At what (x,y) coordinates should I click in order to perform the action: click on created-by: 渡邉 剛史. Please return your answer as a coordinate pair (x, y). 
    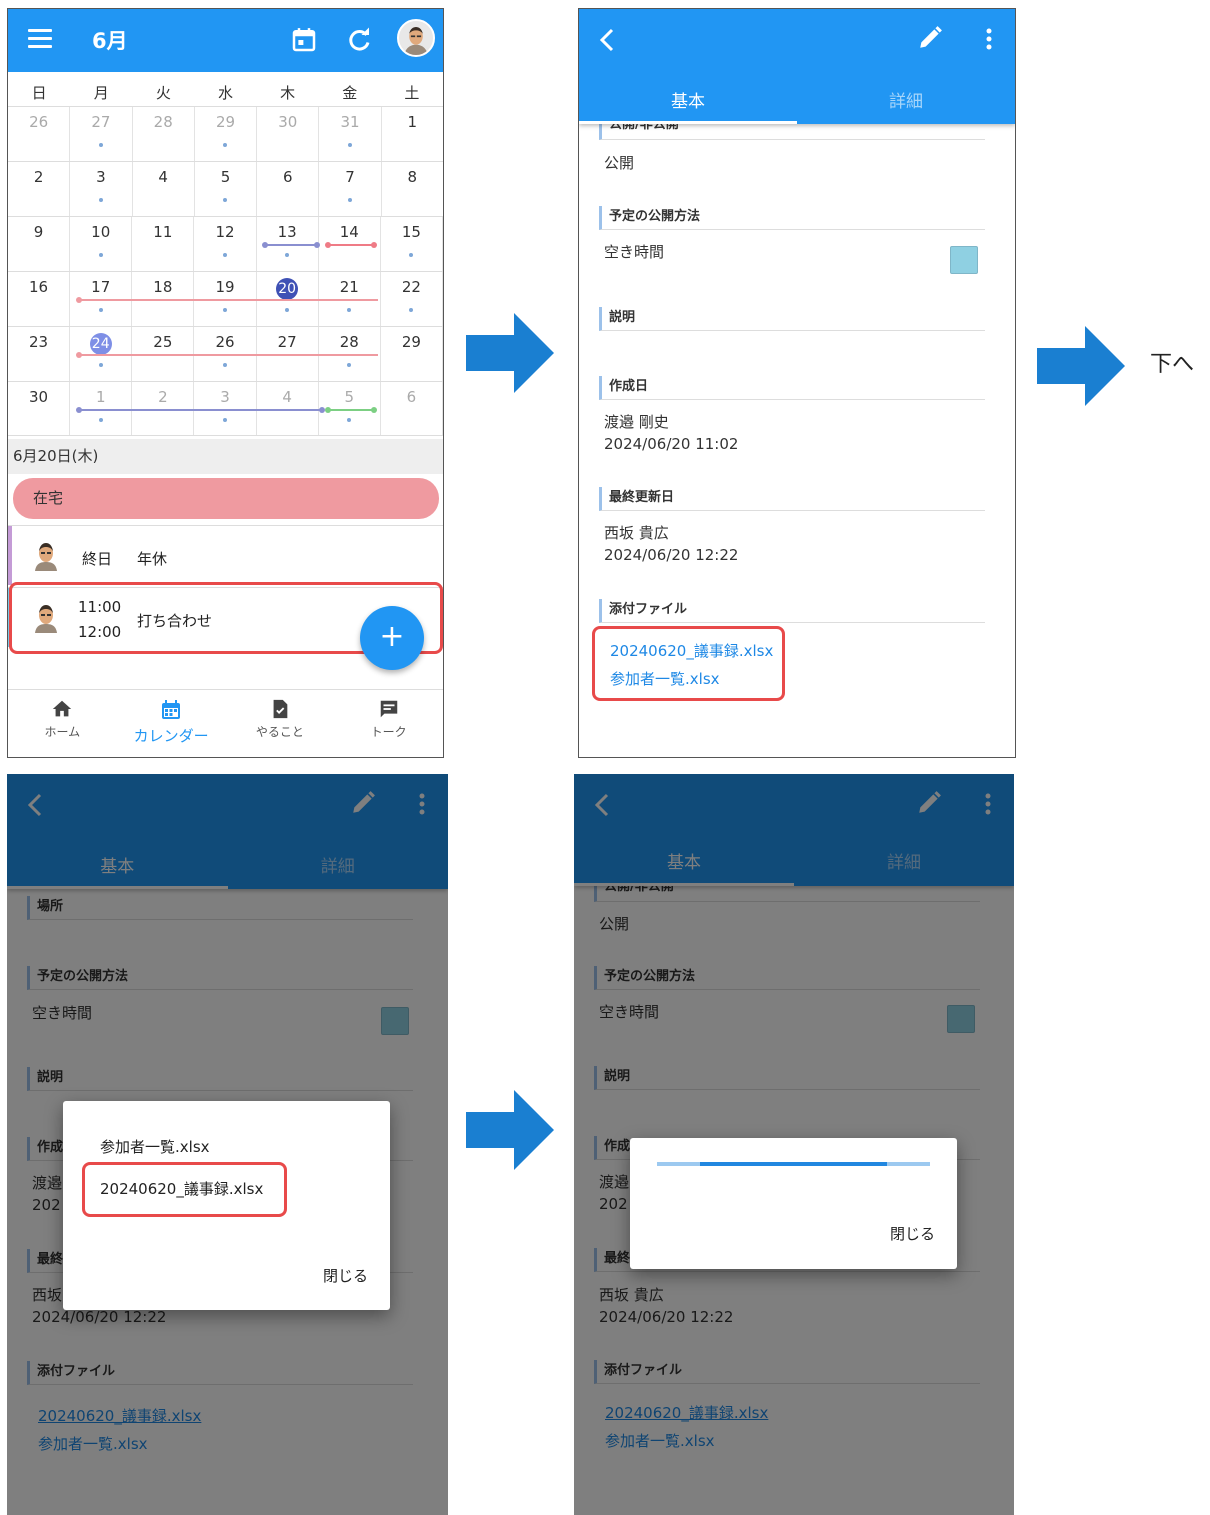
    Looking at the image, I should click on (636, 422).